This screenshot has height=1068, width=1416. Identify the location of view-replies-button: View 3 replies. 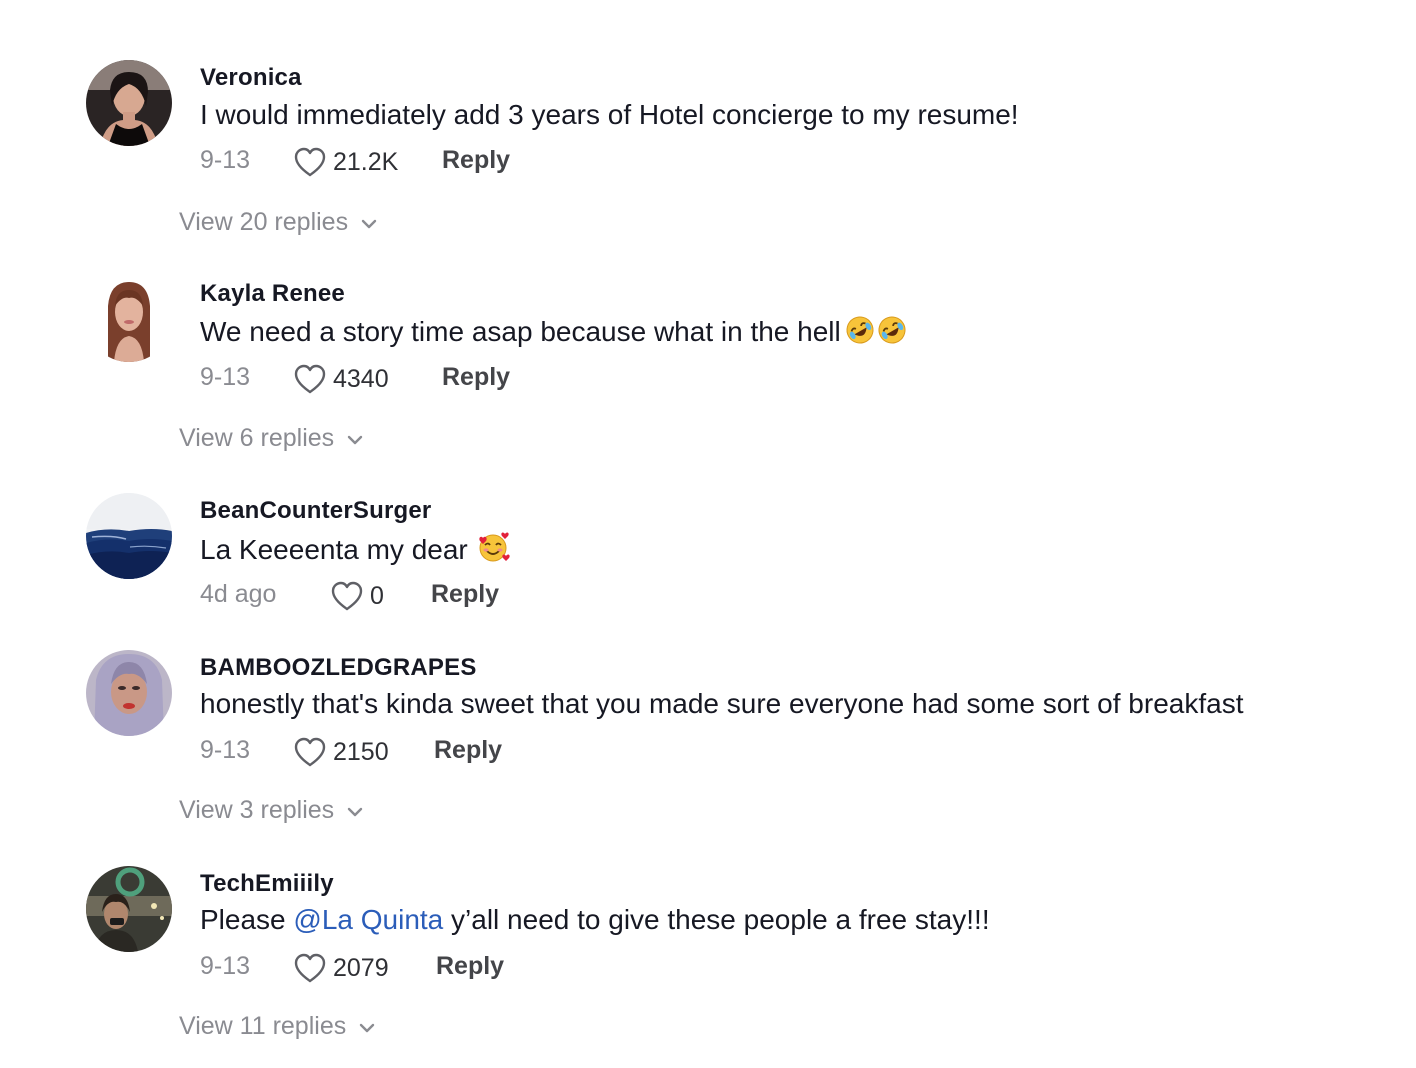
(271, 810).